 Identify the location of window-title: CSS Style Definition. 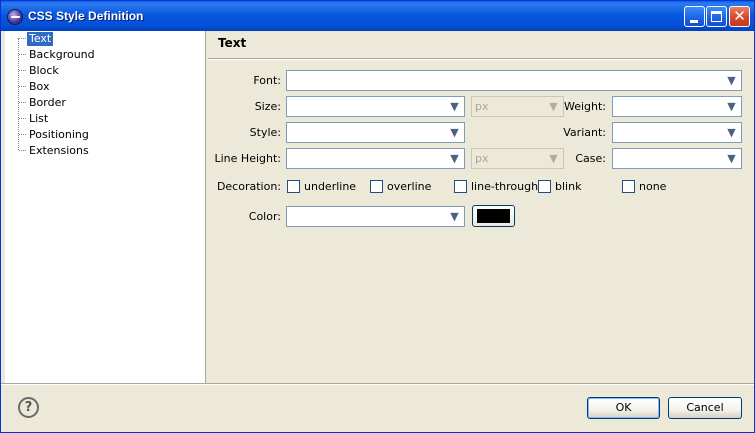
(86, 16).